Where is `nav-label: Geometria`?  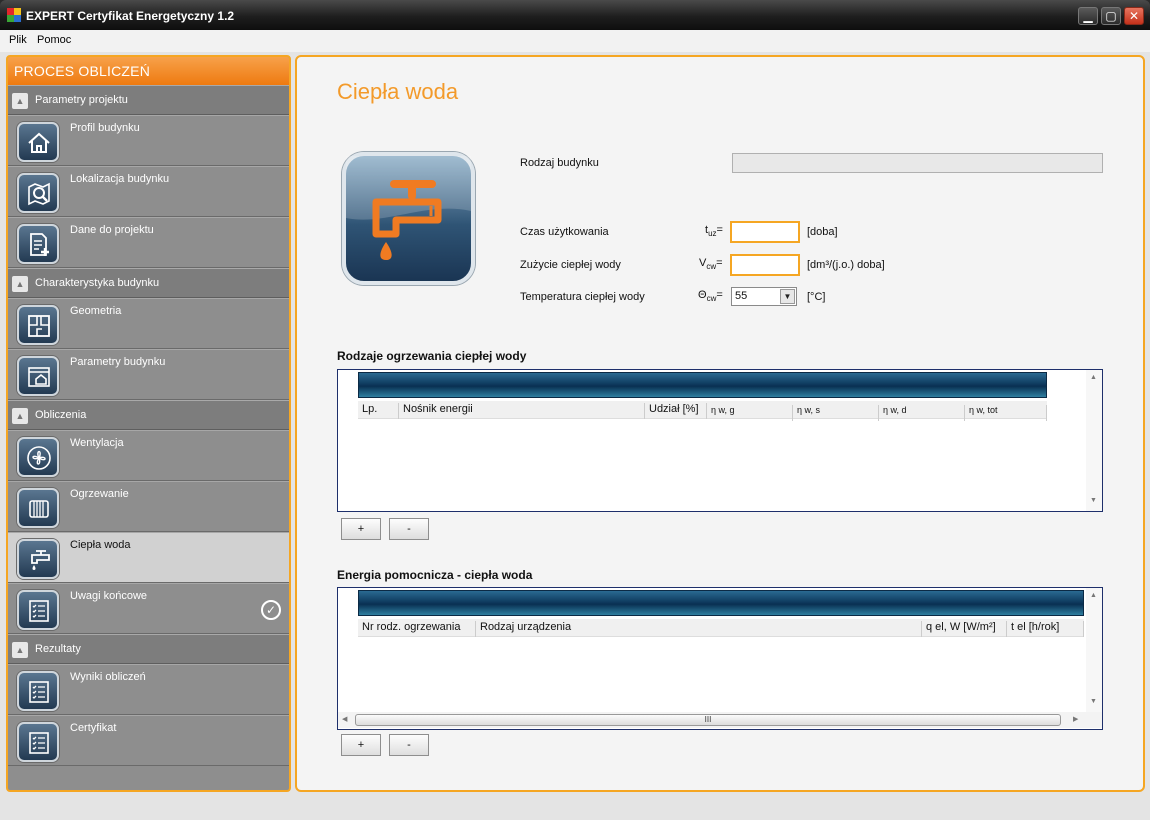
nav-label: Geometria is located at coordinates (96, 311).